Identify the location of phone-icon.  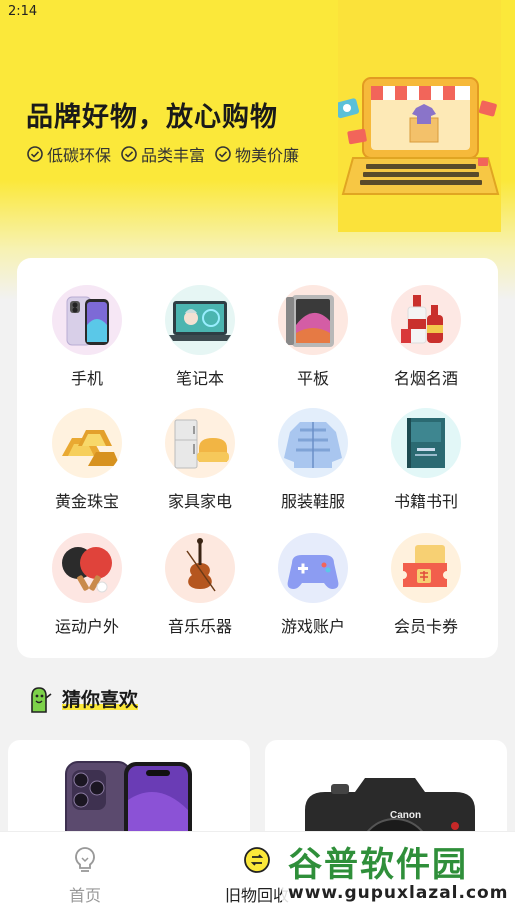
(87, 320).